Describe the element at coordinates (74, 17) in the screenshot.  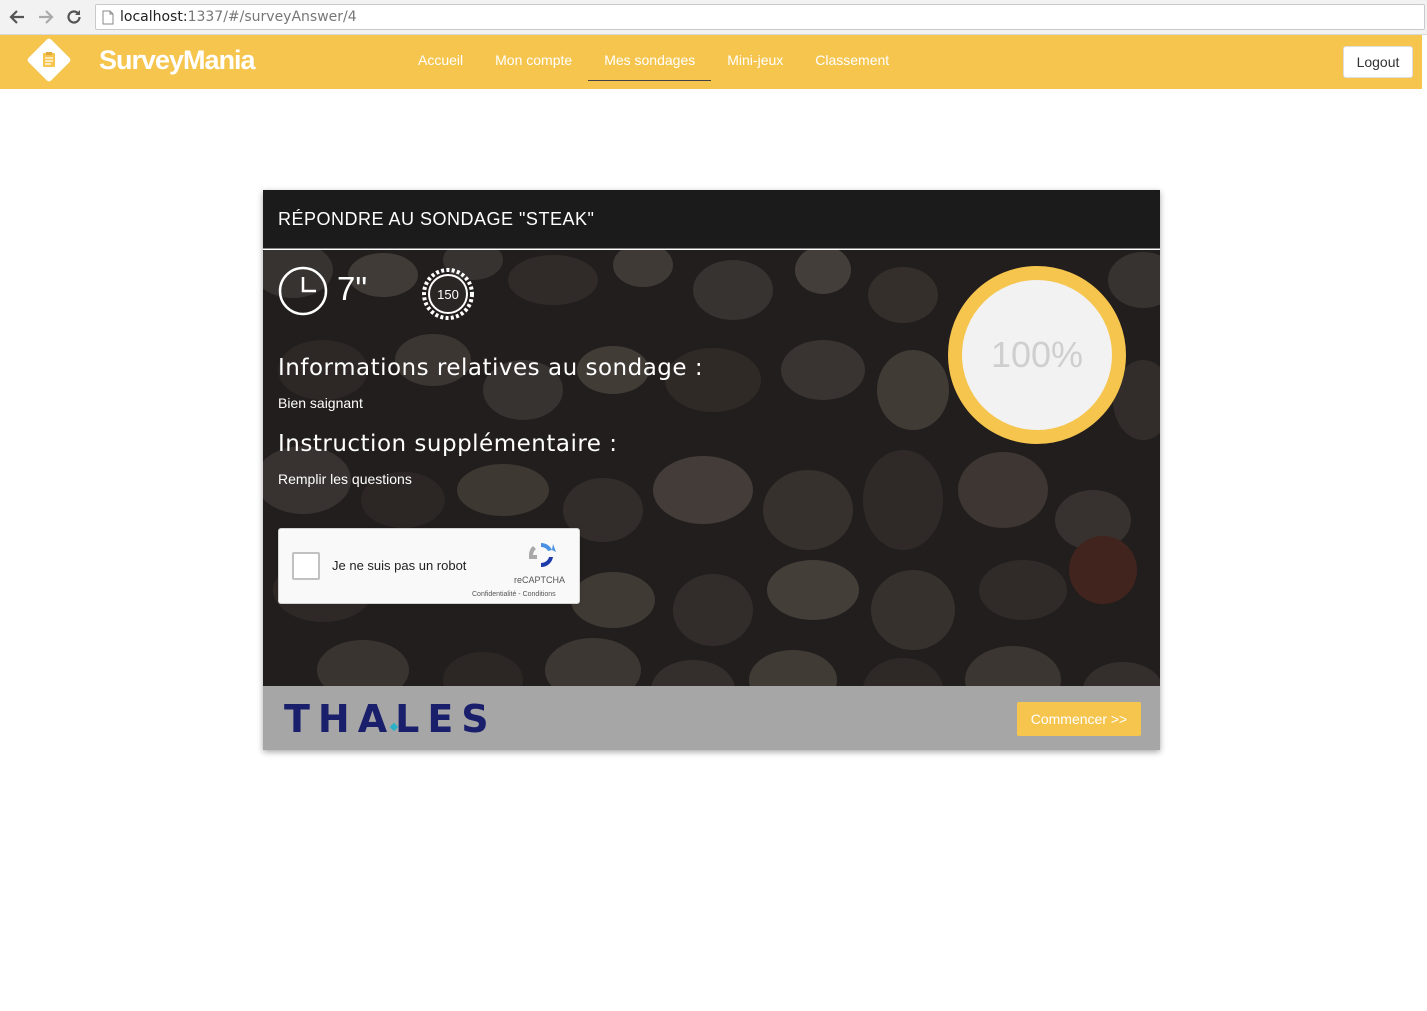
I see `reload-icon` at that location.